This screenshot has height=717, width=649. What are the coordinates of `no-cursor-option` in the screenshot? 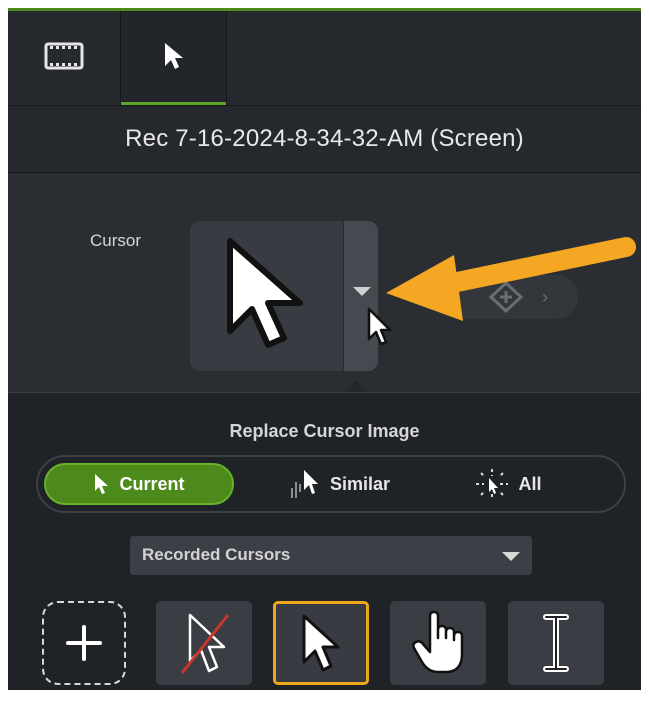 It's located at (204, 643).